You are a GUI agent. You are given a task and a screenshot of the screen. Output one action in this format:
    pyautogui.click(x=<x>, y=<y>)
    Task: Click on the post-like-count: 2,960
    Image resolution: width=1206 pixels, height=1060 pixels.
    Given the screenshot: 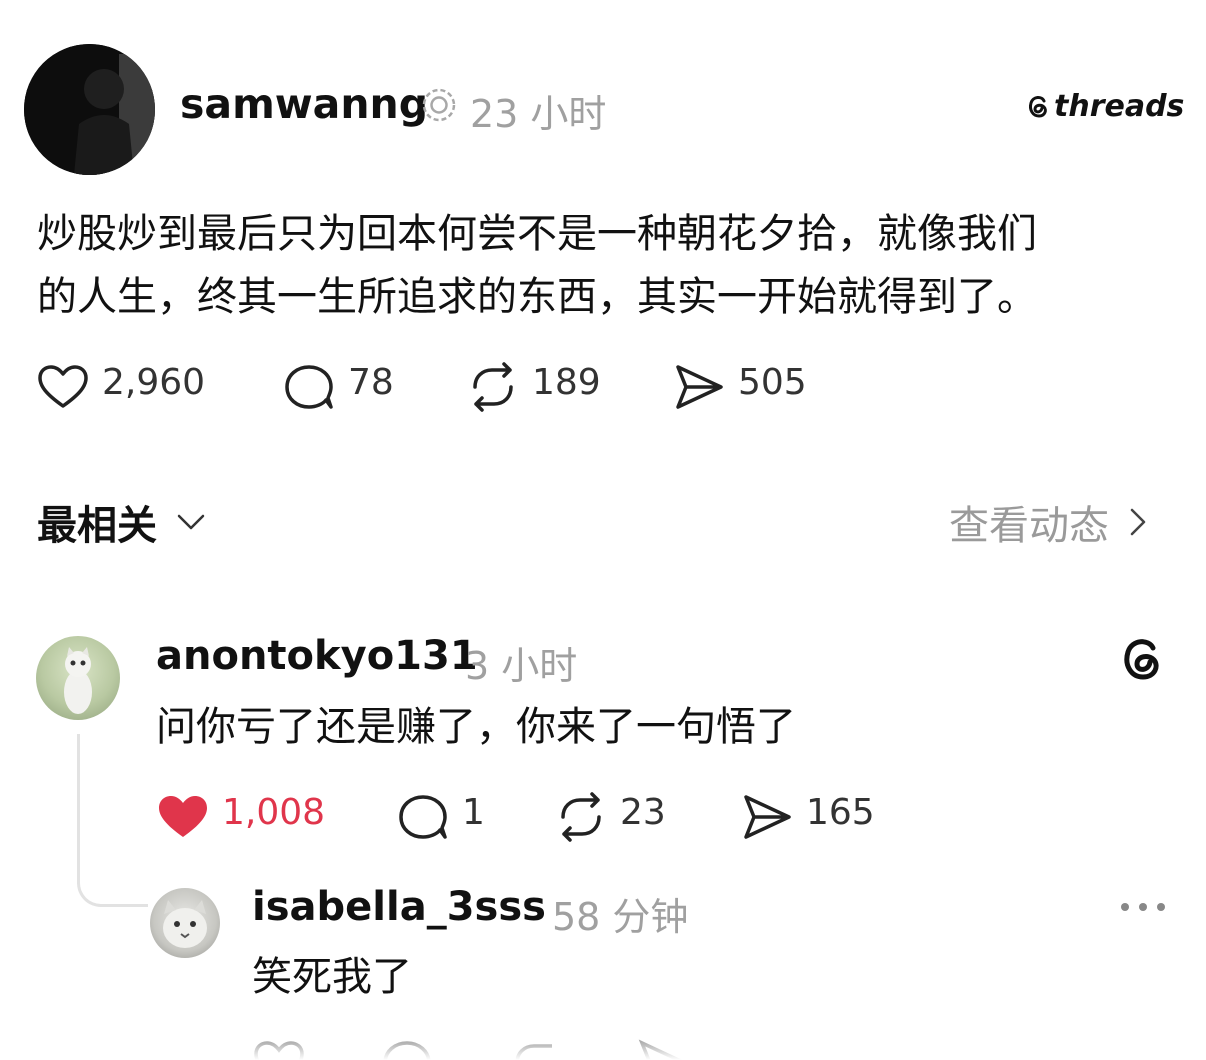 What is the action you would take?
    pyautogui.click(x=154, y=382)
    